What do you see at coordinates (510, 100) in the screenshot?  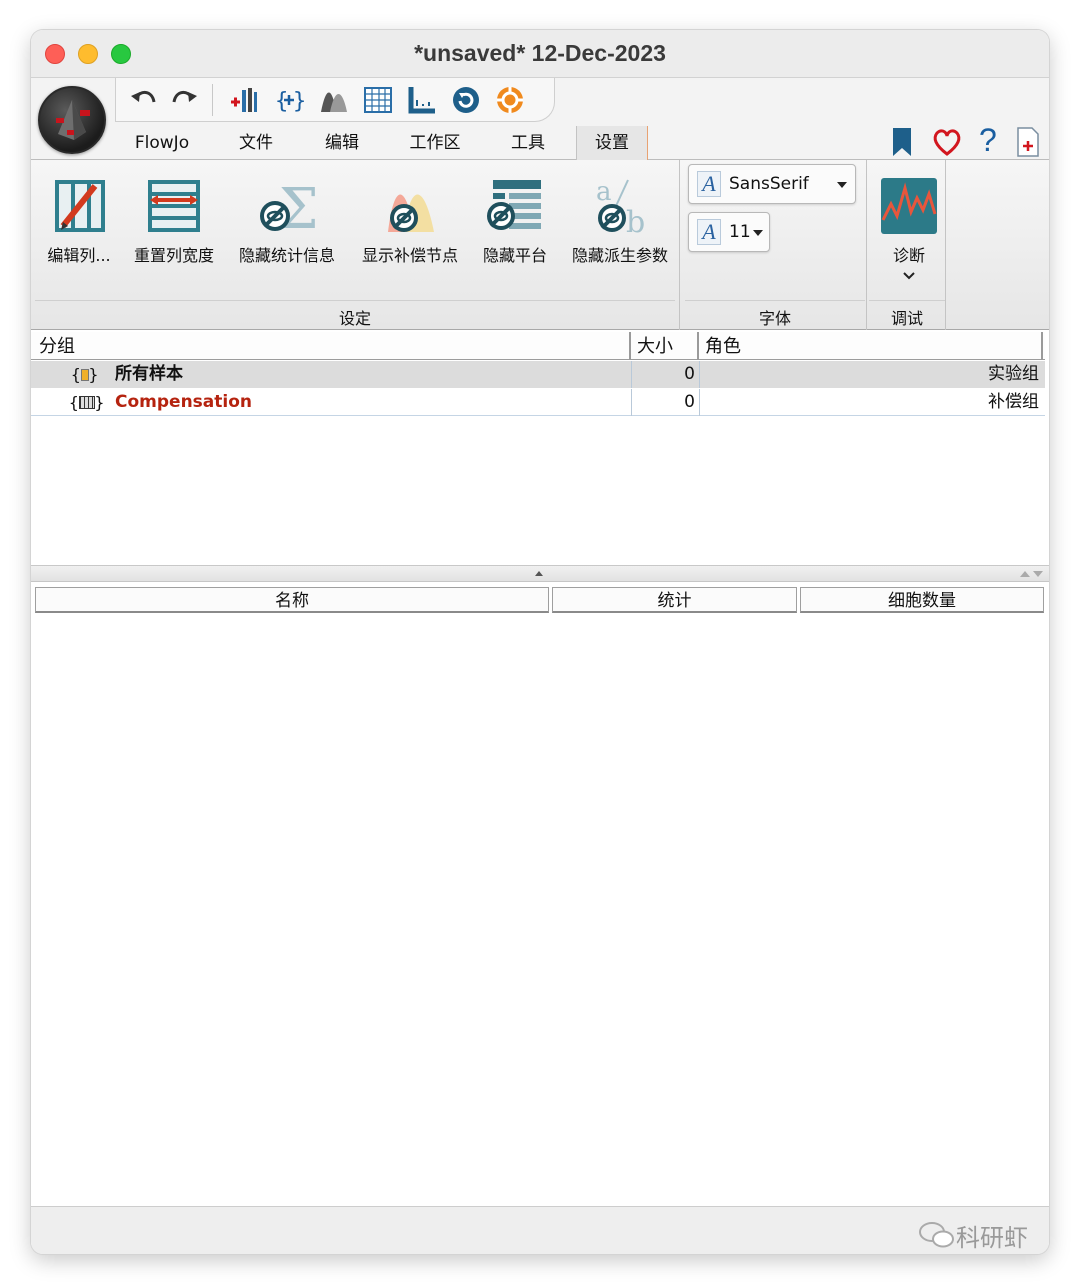 I see `plugin-icon` at bounding box center [510, 100].